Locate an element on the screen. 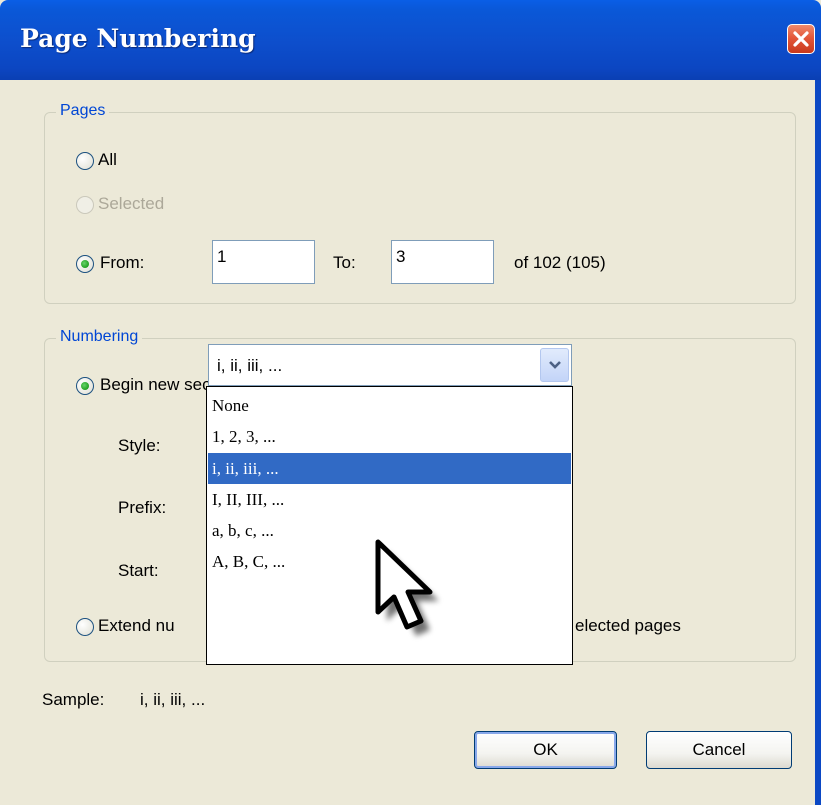  style-option: None is located at coordinates (389, 405).